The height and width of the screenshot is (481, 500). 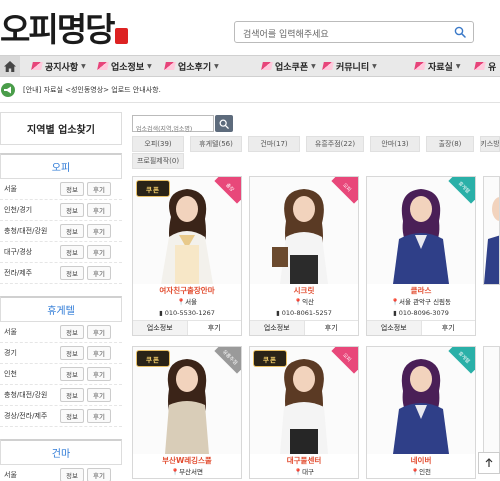 What do you see at coordinates (304, 313) in the screenshot?
I see `shop-phone: ▮ 010-8061-5257` at bounding box center [304, 313].